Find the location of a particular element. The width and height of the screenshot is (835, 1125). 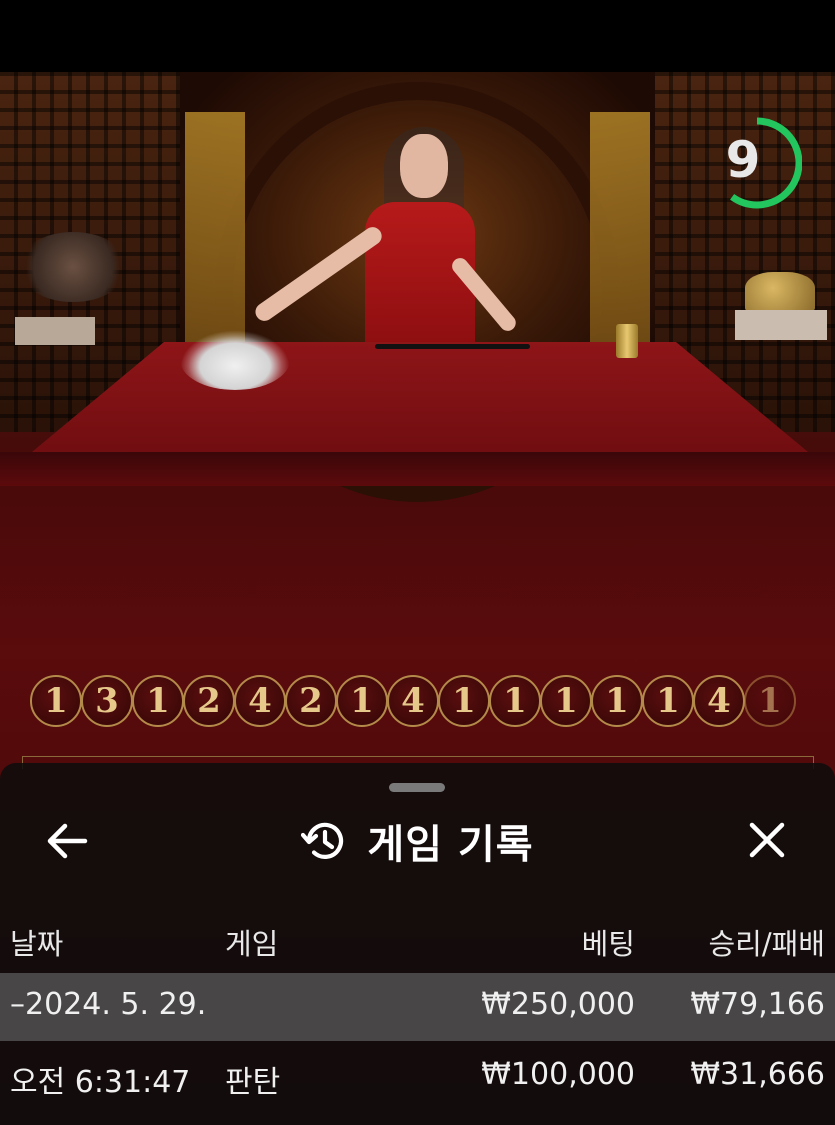

results-road: 131242141111141 is located at coordinates (413, 704).